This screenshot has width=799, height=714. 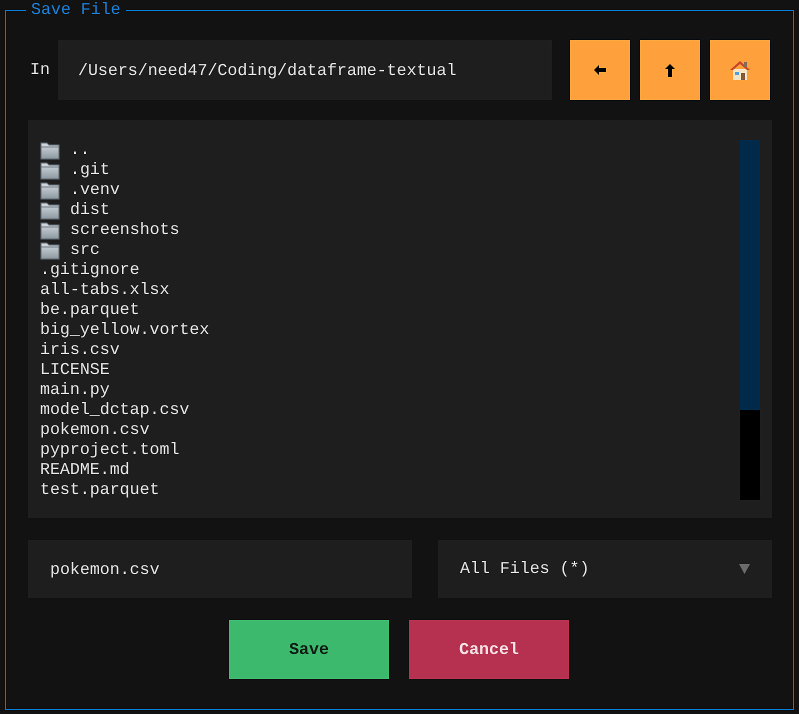 I want to click on folder-list-item: .venv, so click(x=80, y=190).